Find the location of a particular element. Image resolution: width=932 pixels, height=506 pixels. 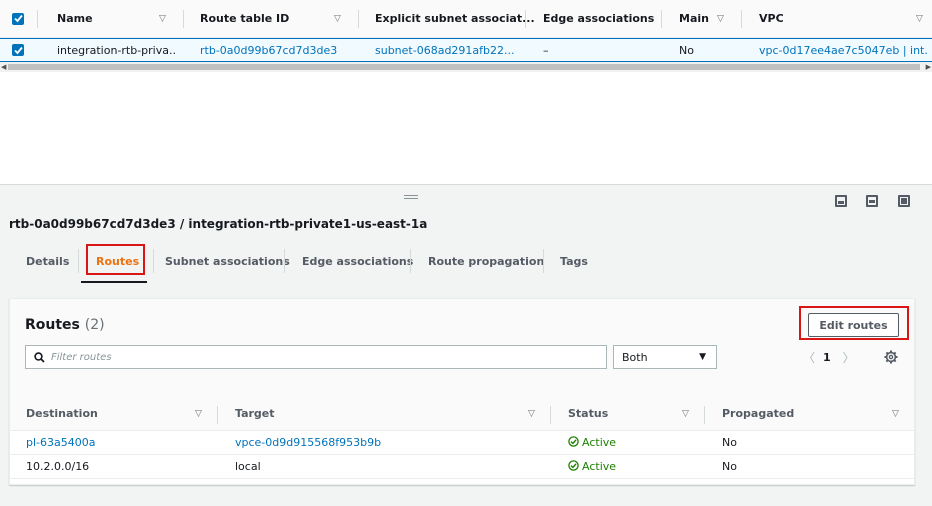

tab-subnet-associations: Subnet associations is located at coordinates (227, 261).